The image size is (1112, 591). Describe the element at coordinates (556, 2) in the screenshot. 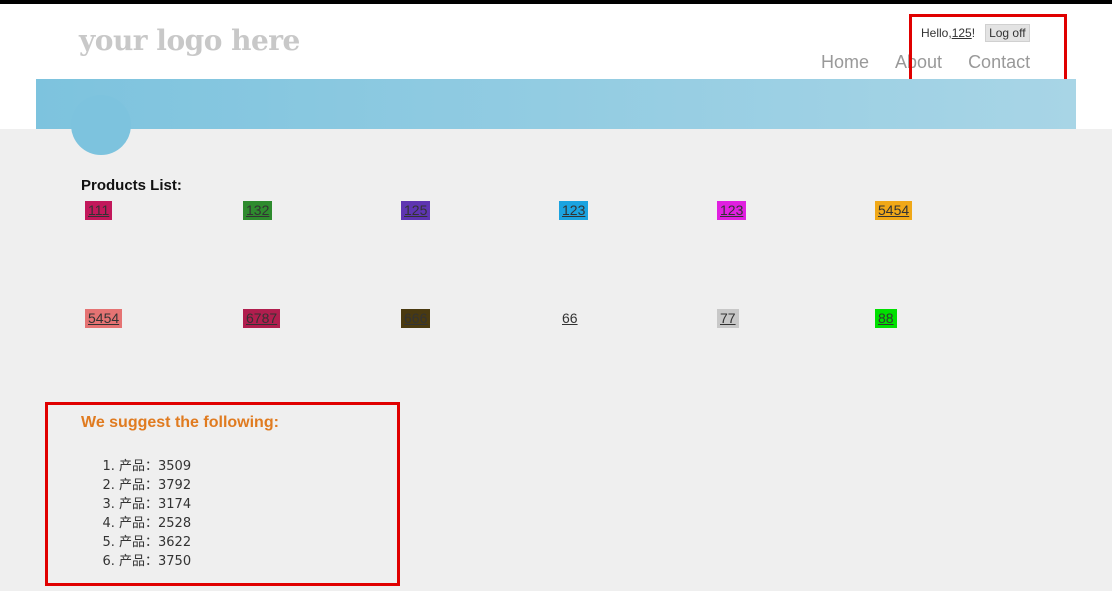

I see `top-border` at that location.